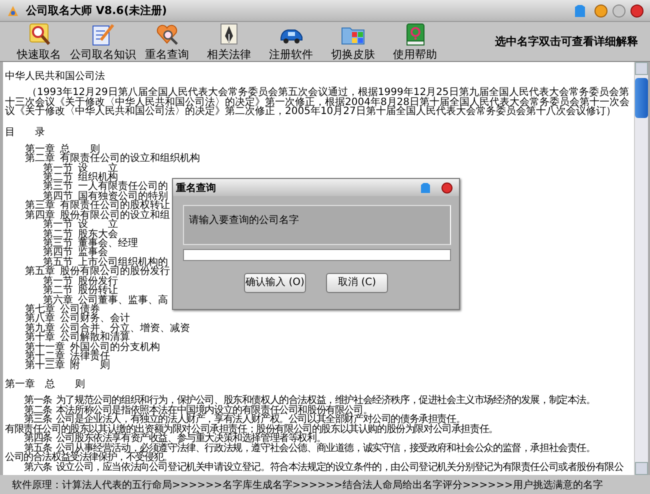 The height and width of the screenshot is (494, 650). What do you see at coordinates (196, 188) in the screenshot?
I see `dialog-title: 重名查询` at bounding box center [196, 188].